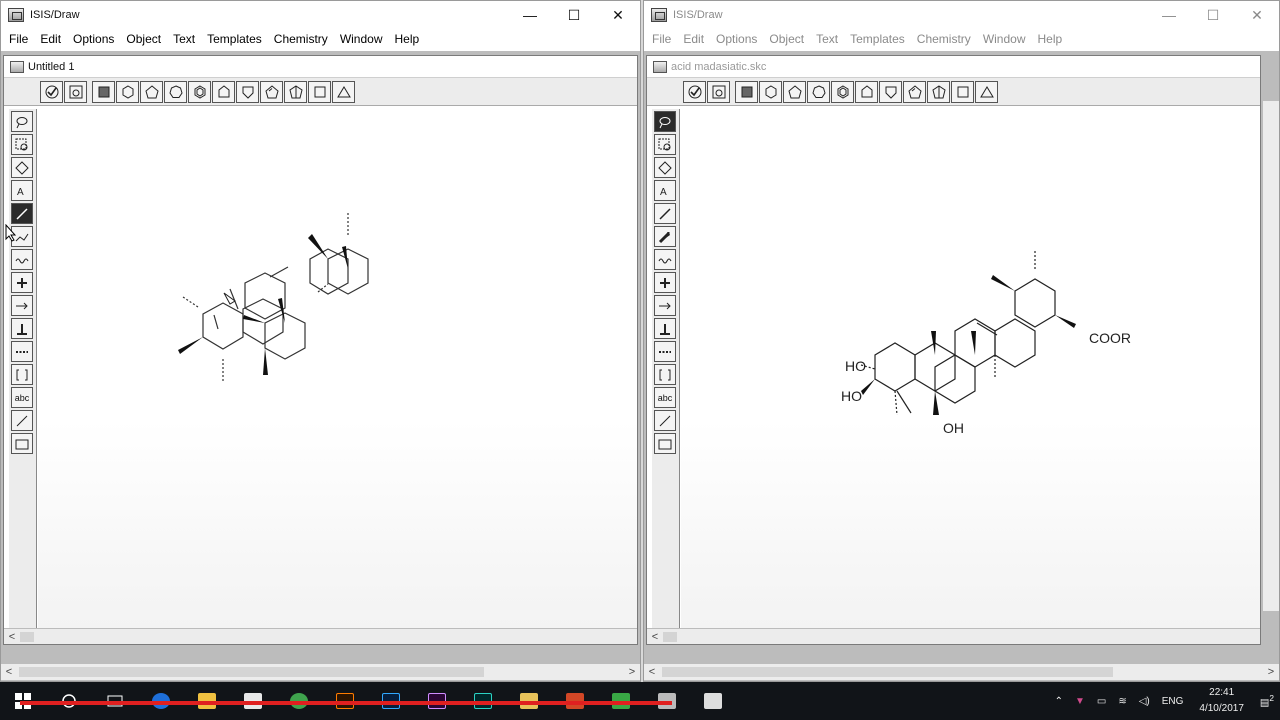 The image size is (1280, 720). I want to click on scroll-thumb, so click(670, 636).